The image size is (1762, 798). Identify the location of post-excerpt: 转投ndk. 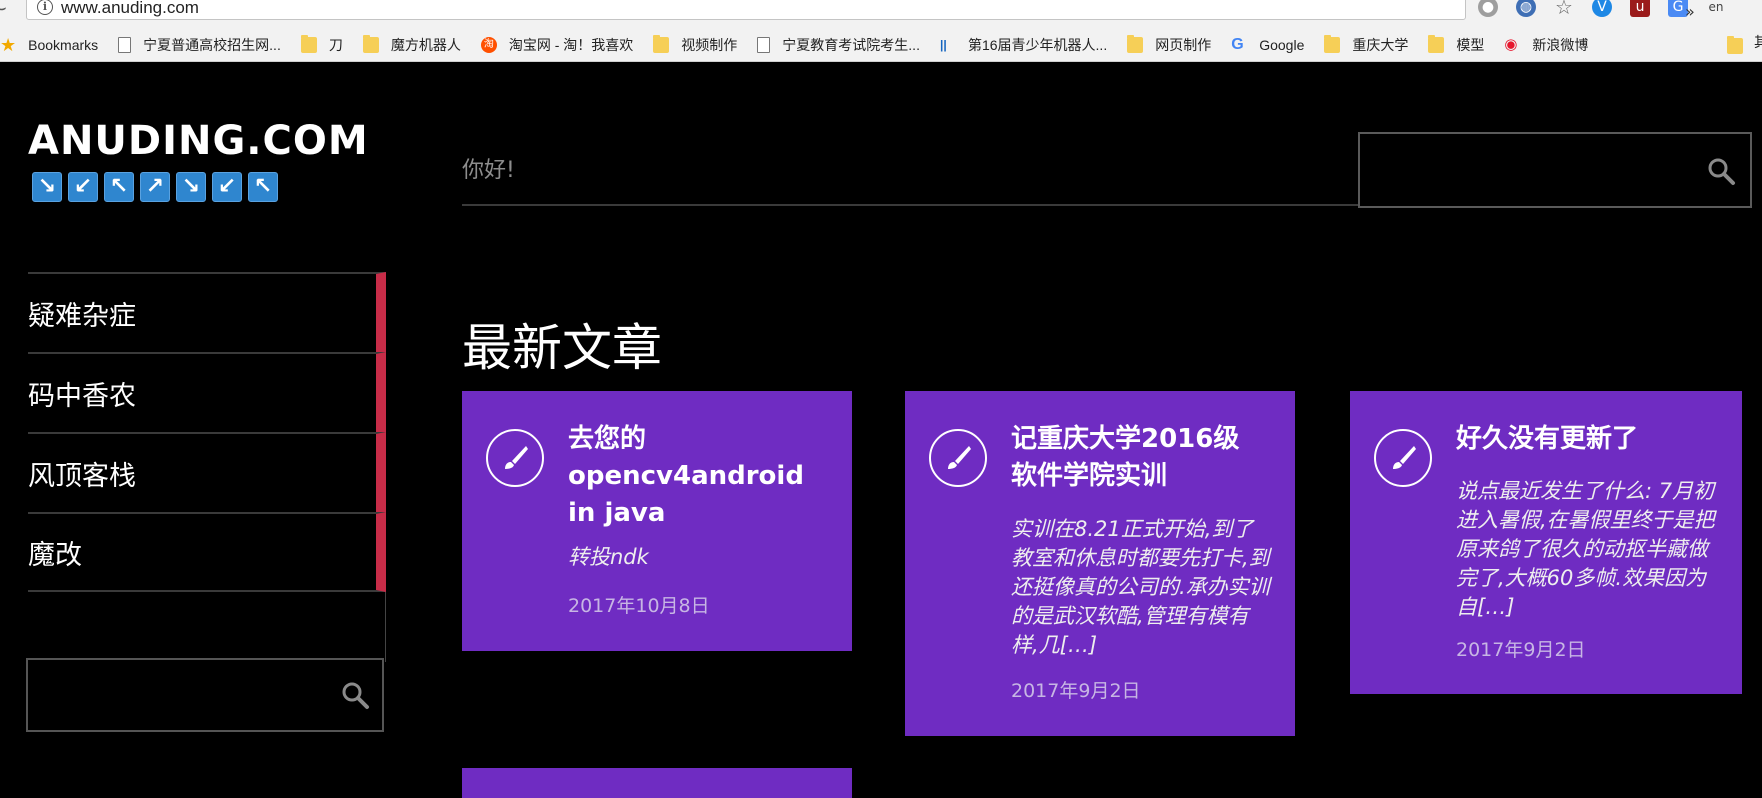
(608, 557).